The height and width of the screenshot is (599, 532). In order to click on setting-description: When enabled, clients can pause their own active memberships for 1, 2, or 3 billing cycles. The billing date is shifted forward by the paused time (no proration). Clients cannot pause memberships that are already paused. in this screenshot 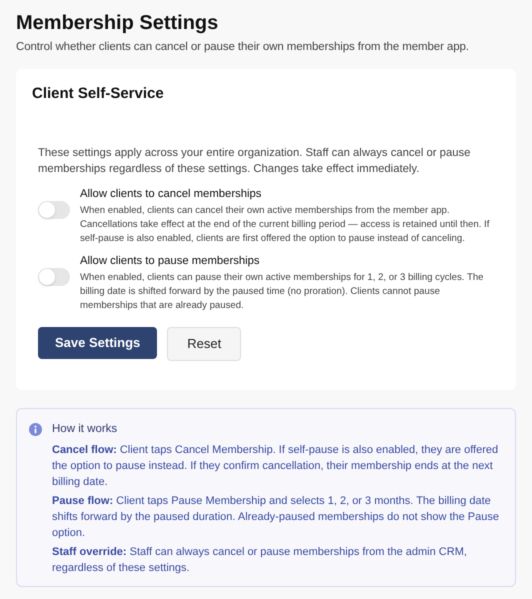, I will do `click(282, 291)`.